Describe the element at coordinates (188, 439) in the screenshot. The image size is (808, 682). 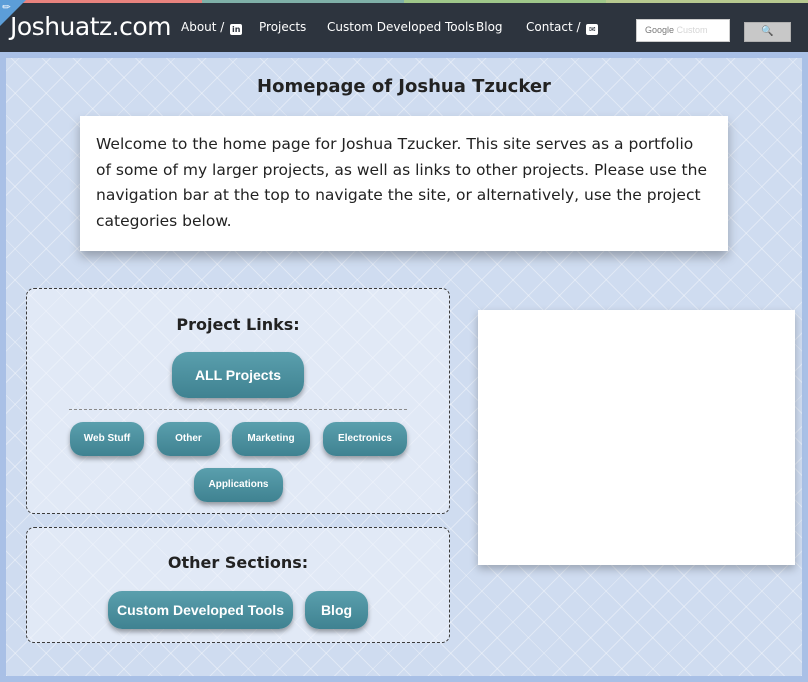
I see `category-other-button: Other` at that location.